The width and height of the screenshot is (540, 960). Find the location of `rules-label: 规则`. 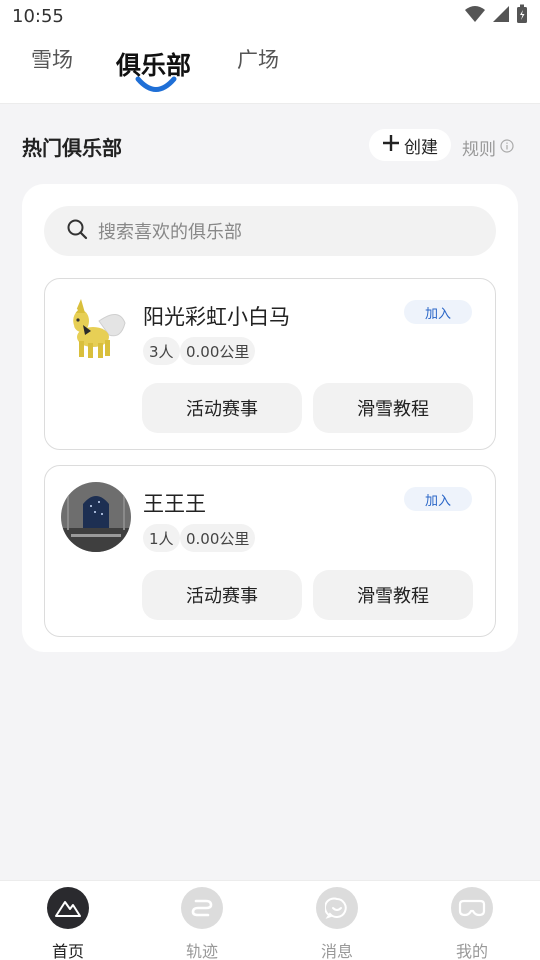

rules-label: 规则 is located at coordinates (479, 150).